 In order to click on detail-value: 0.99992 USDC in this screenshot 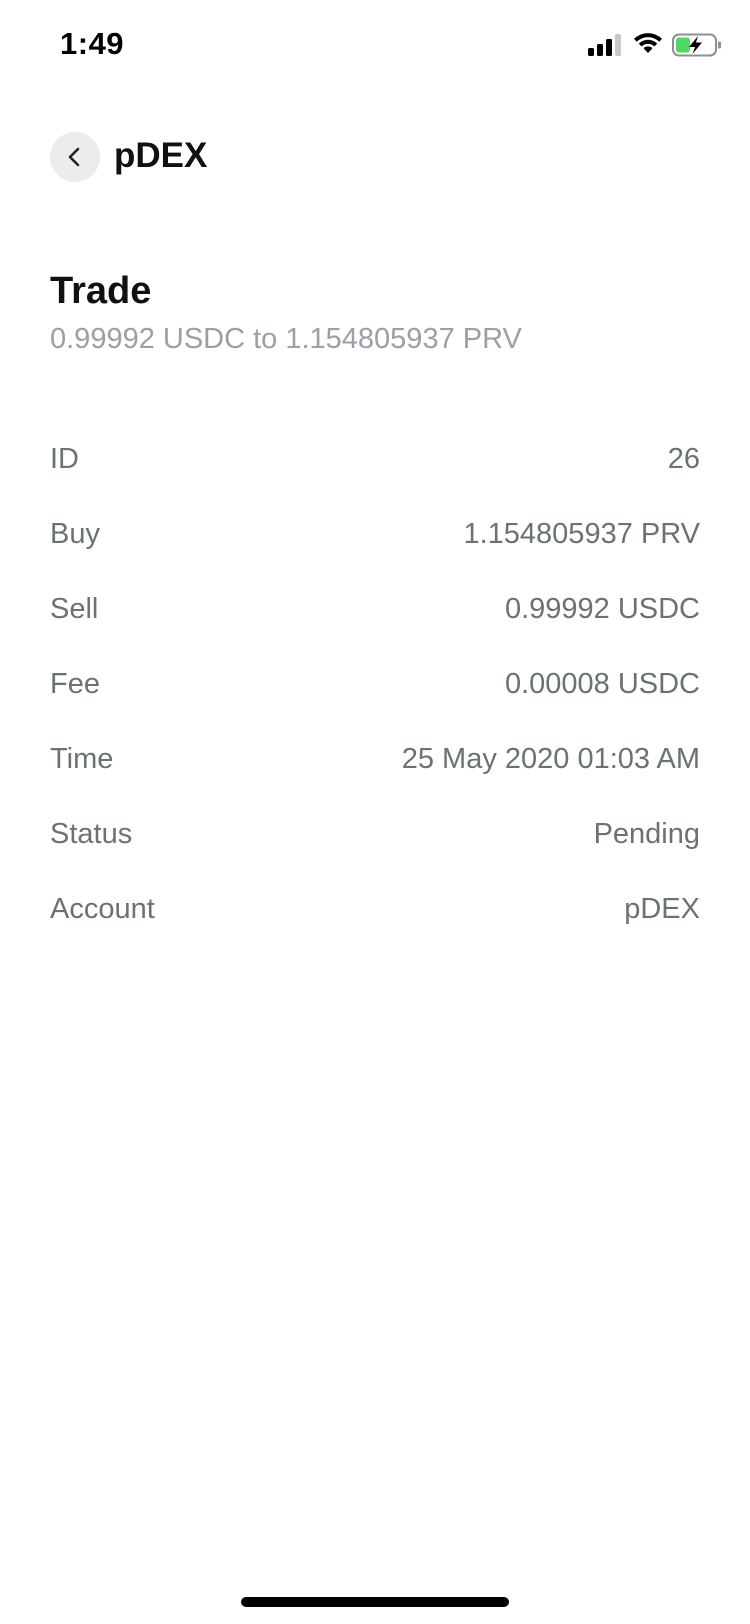, I will do `click(602, 608)`.